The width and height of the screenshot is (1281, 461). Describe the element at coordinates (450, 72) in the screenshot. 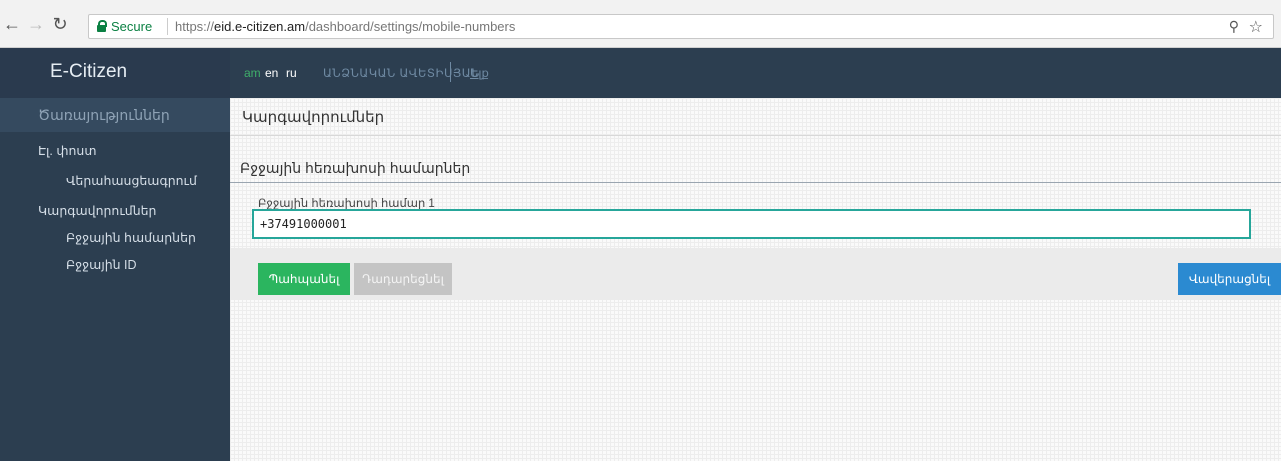

I see `topbar-divider` at that location.